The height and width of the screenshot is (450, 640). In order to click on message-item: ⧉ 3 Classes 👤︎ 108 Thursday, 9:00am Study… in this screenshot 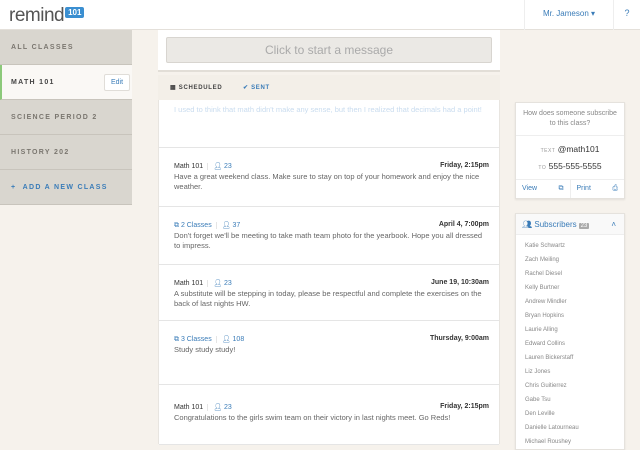, I will do `click(329, 353)`.